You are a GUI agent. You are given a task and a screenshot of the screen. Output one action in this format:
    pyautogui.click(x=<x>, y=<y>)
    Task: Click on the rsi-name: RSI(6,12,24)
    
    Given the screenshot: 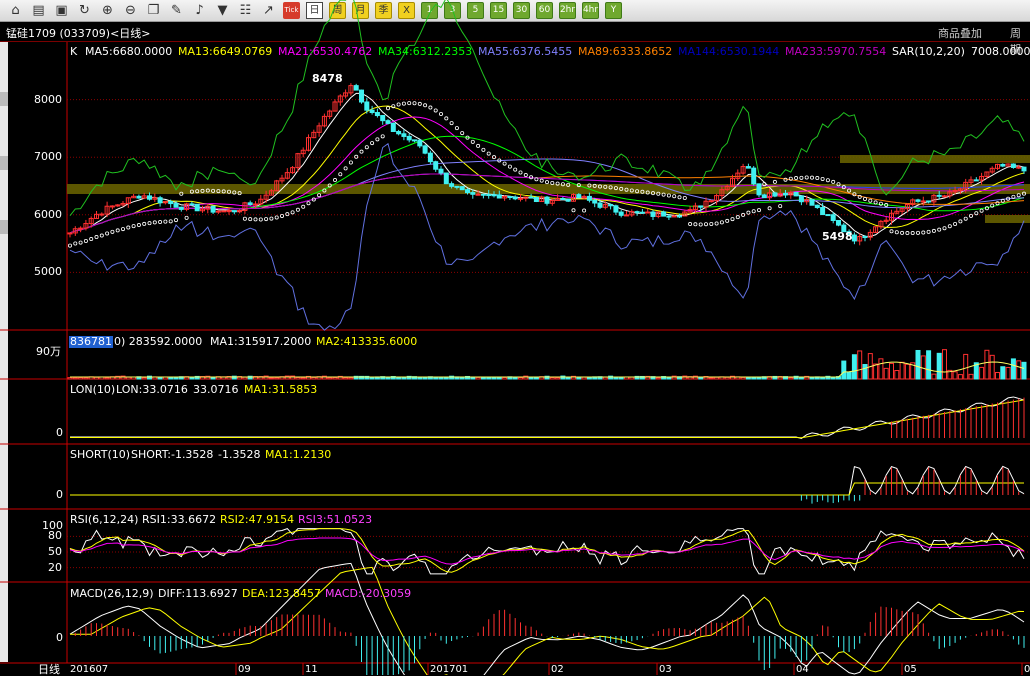 What is the action you would take?
    pyautogui.click(x=104, y=519)
    